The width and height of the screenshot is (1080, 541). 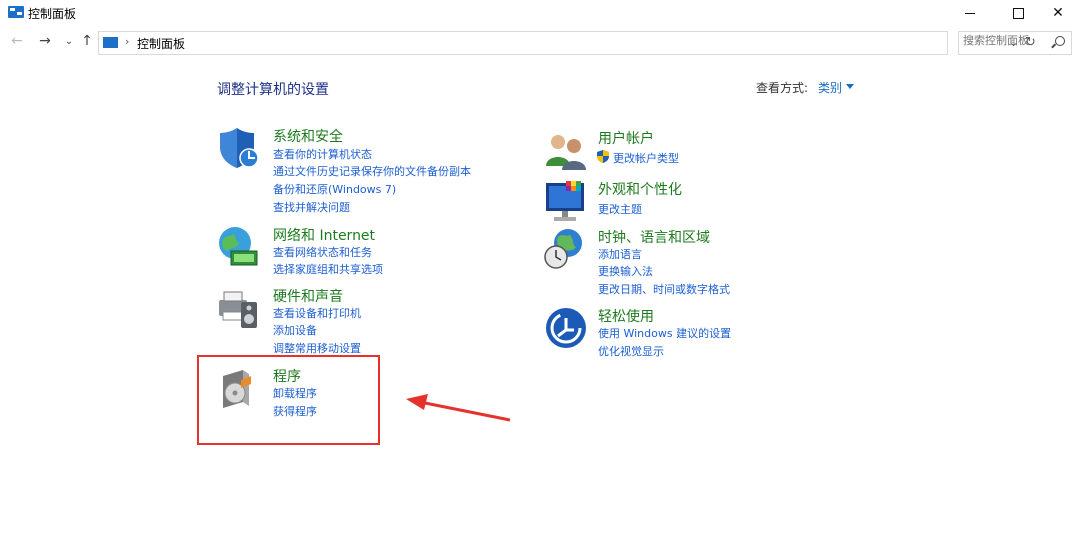 I want to click on maximize-button, so click(x=1018, y=13).